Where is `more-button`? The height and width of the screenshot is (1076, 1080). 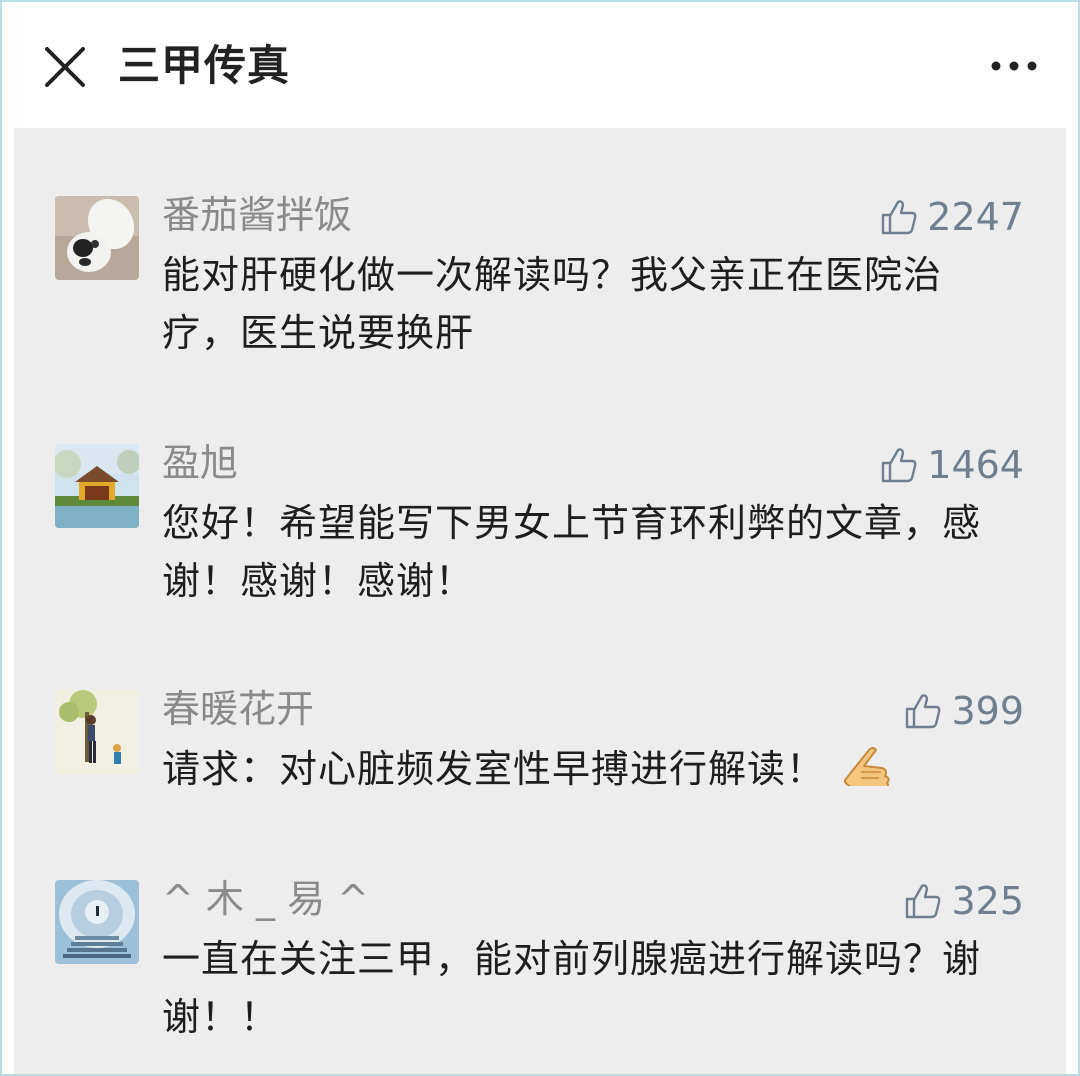 more-button is located at coordinates (1014, 66).